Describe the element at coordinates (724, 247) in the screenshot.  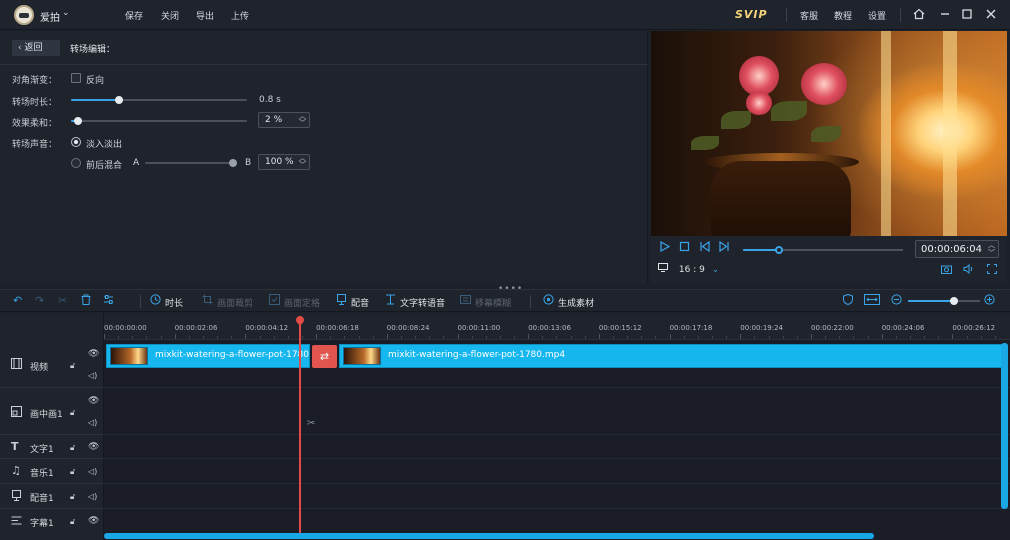
I see `next-frame-icon` at that location.